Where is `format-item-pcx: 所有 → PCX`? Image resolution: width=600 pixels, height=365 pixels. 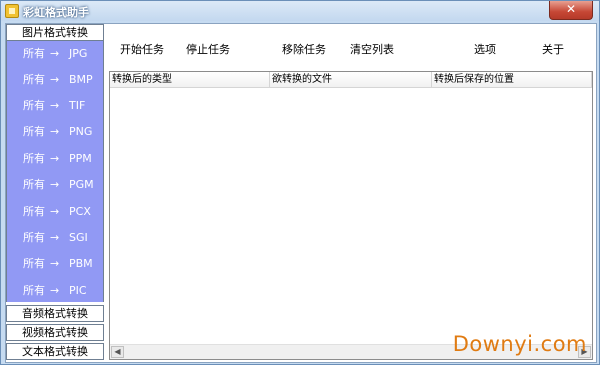 format-item-pcx: 所有 → PCX is located at coordinates (55, 212).